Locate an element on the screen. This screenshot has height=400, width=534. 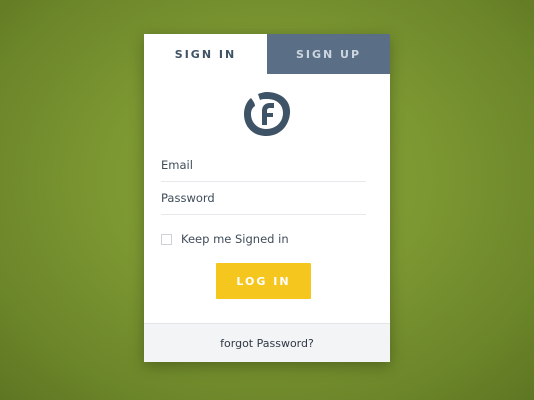
forgot-password-link: forgot Password? is located at coordinates (267, 343).